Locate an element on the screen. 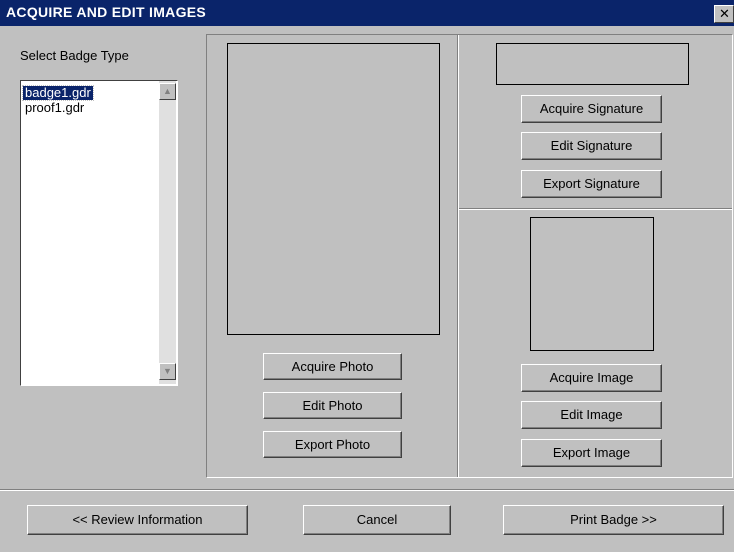  select-badge-type-label: Select Badge Type is located at coordinates (74, 55).